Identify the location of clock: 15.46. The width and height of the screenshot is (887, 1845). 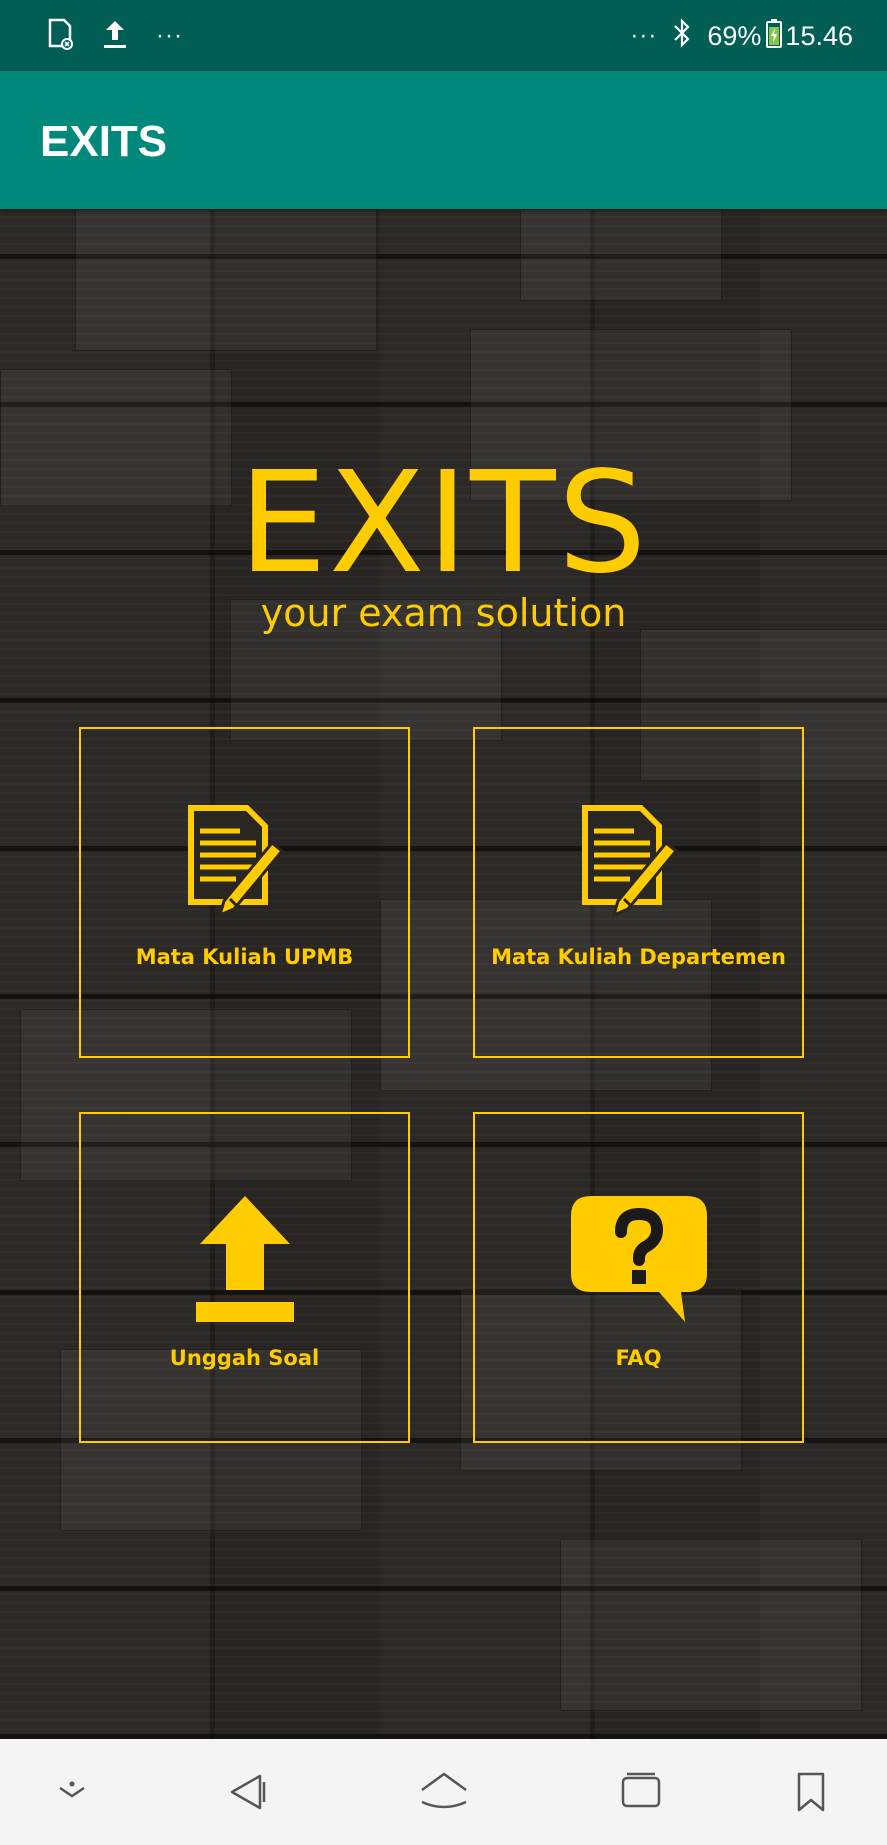
(819, 35).